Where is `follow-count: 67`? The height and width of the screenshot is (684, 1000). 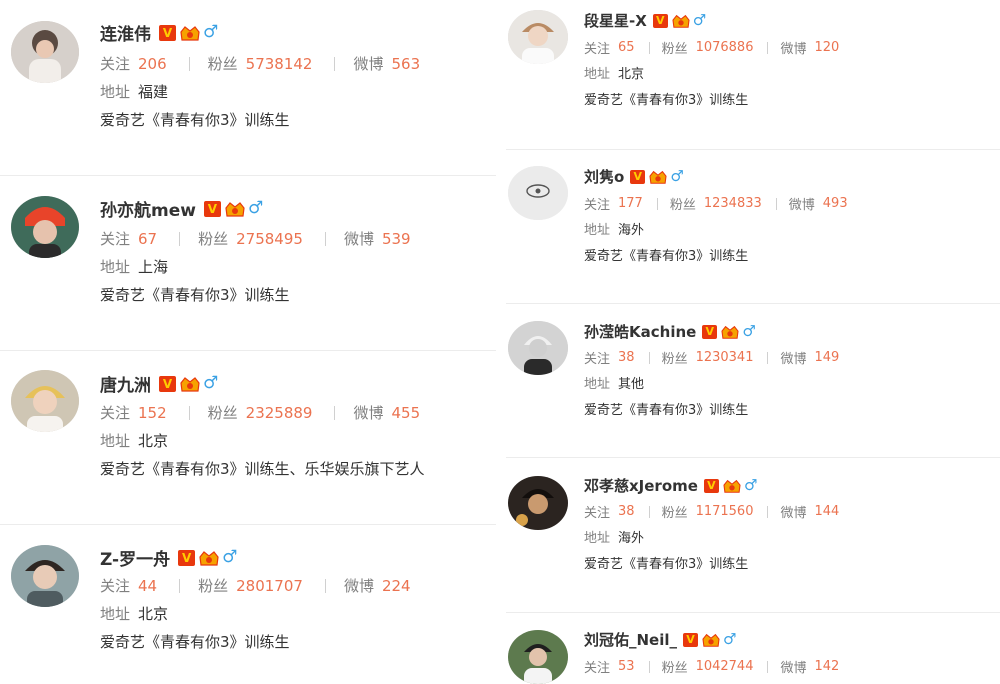
follow-count: 67 is located at coordinates (147, 239).